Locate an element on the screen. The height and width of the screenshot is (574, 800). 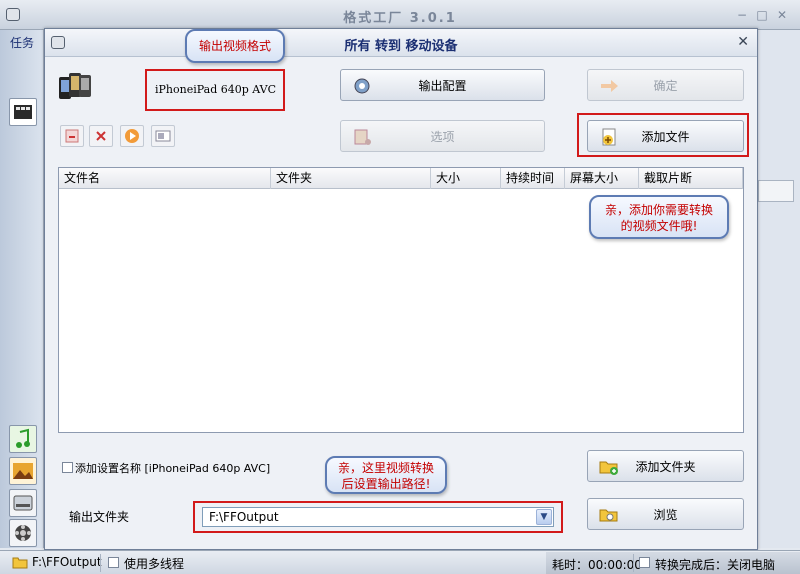
status-folder-icon is located at coordinates (20, 562).